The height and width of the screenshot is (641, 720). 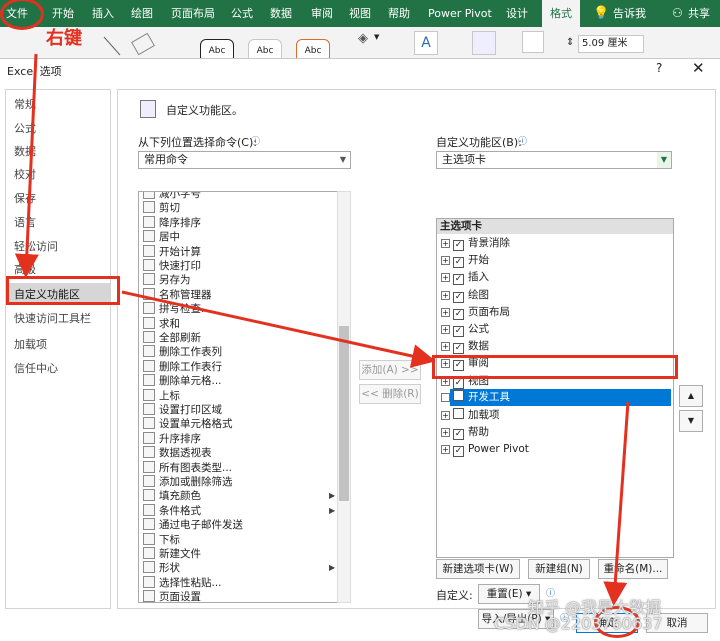 What do you see at coordinates (578, 623) in the screenshot?
I see `watermark-csdn: CSDN @2203760637` at bounding box center [578, 623].